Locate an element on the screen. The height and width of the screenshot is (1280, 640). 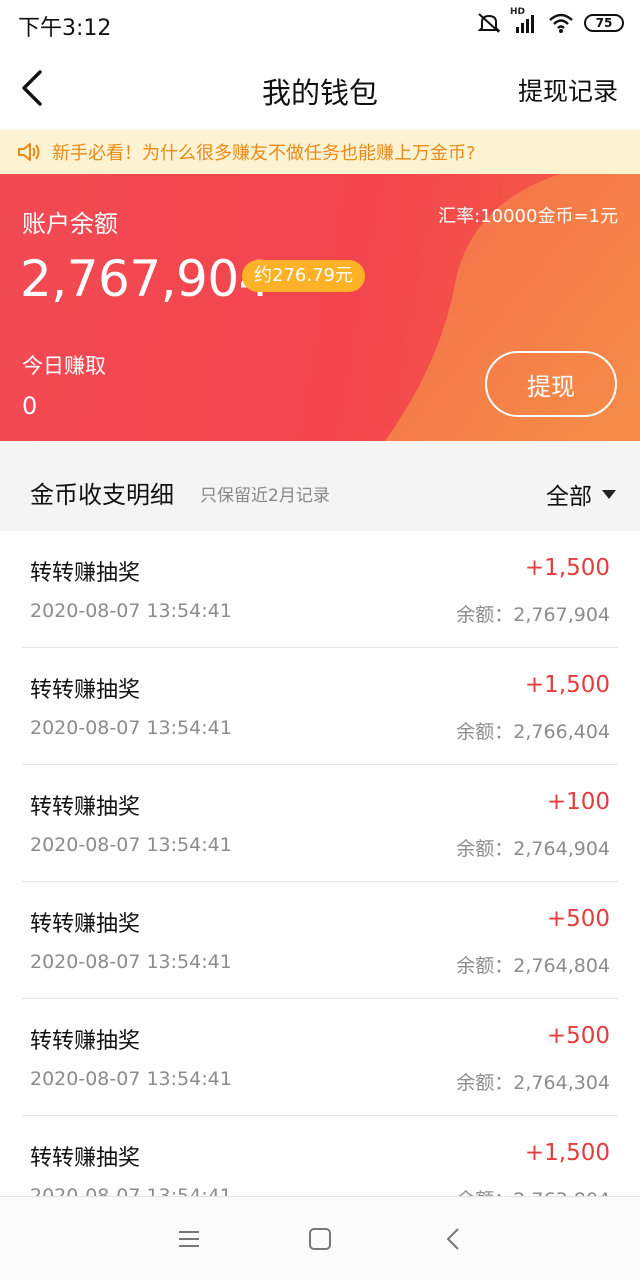
section-subtitle: 只保留近2月记录 is located at coordinates (265, 496).